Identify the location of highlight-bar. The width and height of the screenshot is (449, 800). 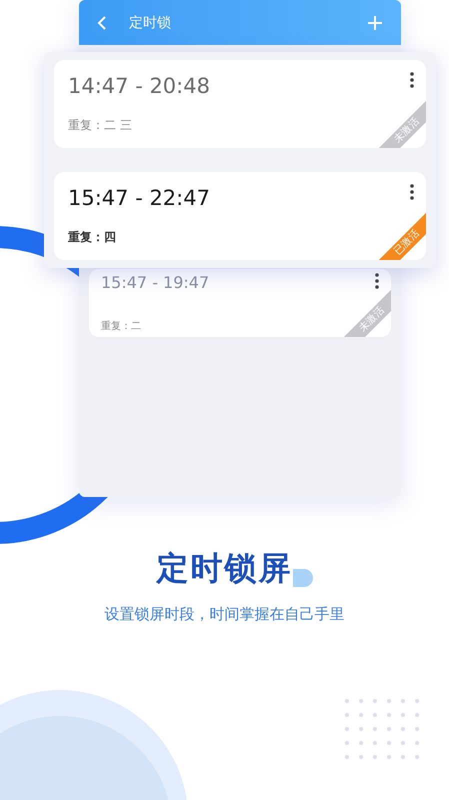
(302, 578).